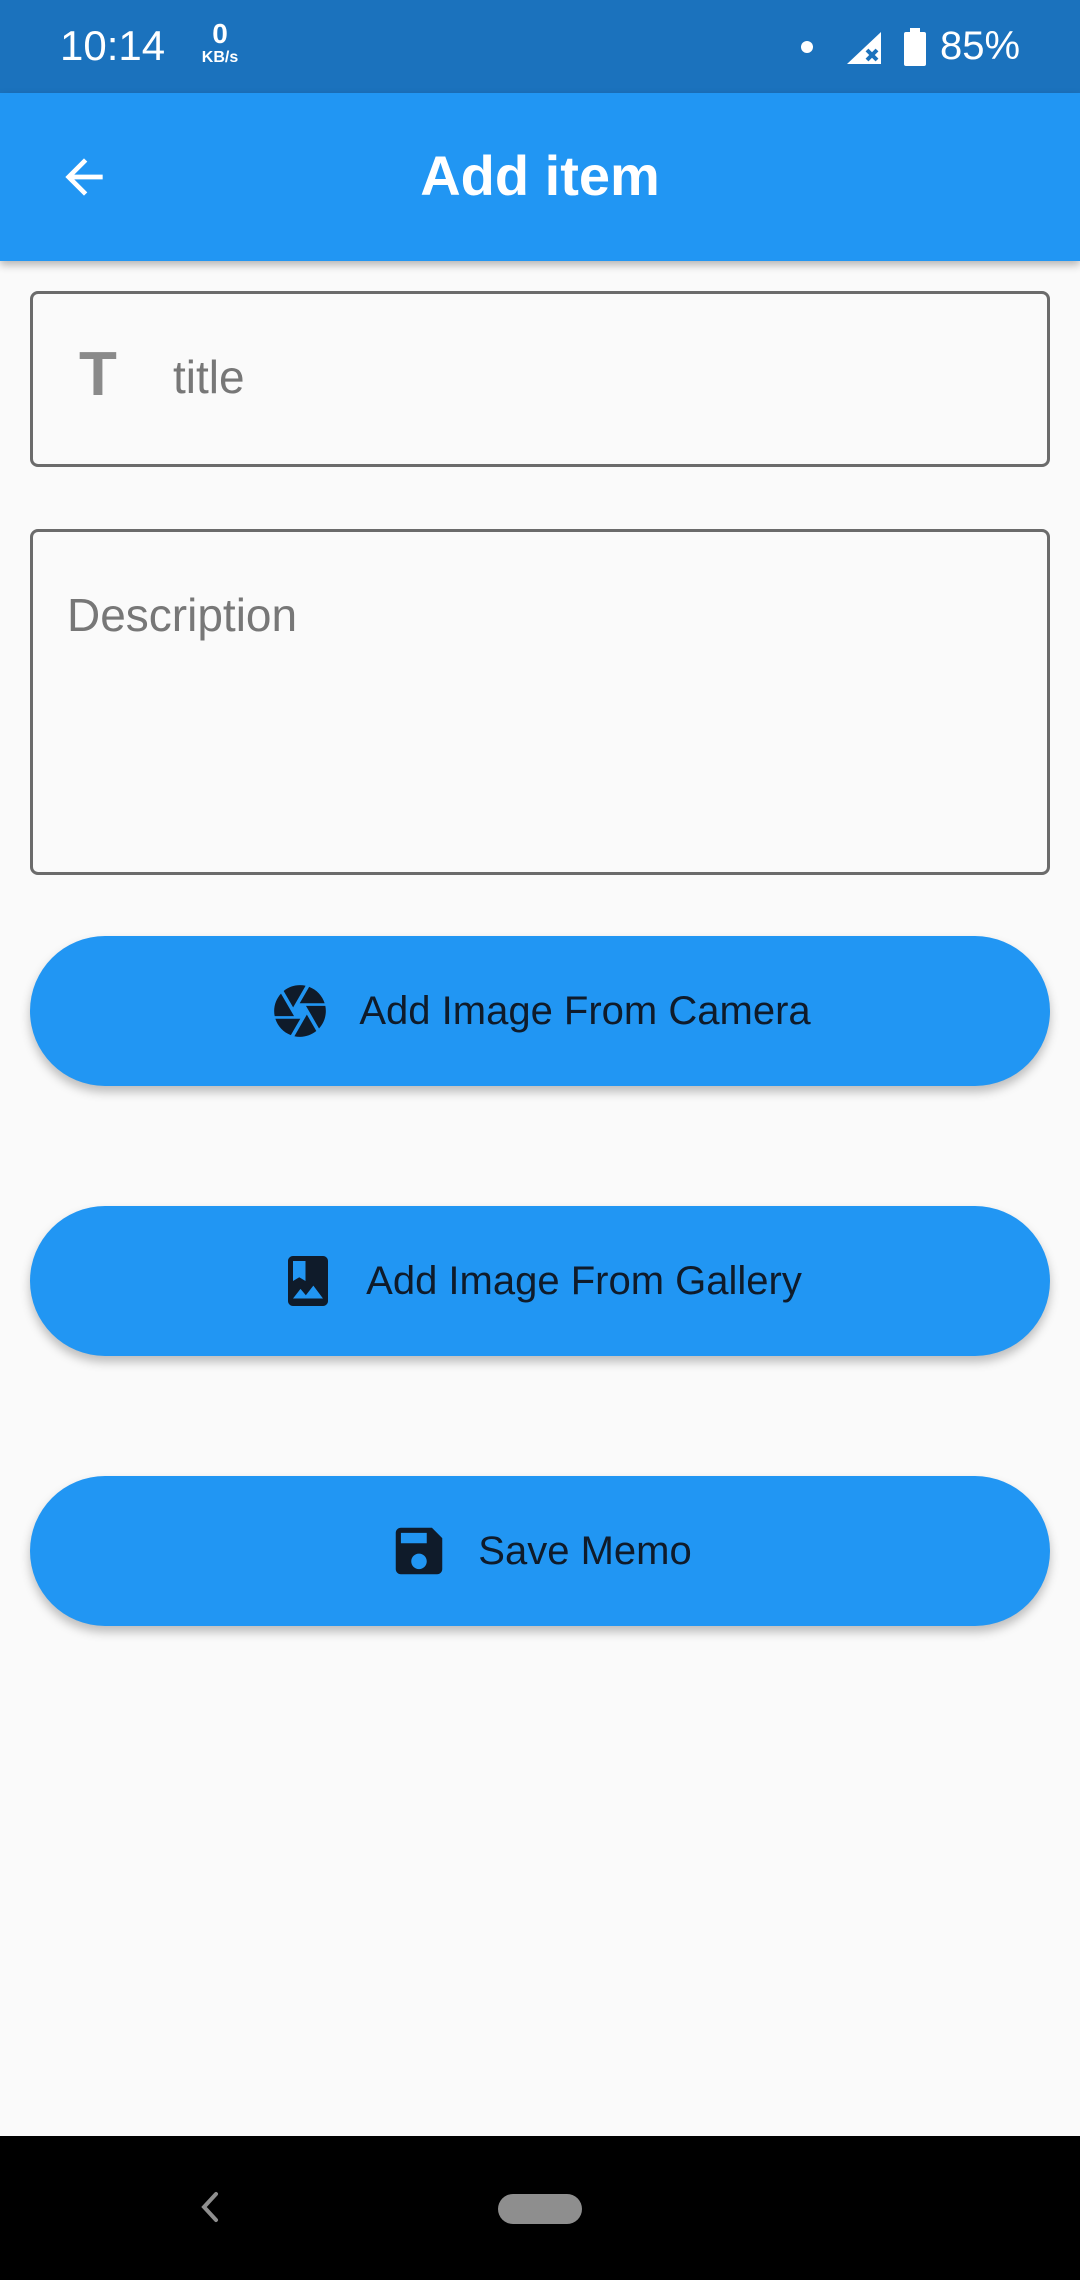  Describe the element at coordinates (585, 1550) in the screenshot. I see `save-button-label: Save Memo` at that location.